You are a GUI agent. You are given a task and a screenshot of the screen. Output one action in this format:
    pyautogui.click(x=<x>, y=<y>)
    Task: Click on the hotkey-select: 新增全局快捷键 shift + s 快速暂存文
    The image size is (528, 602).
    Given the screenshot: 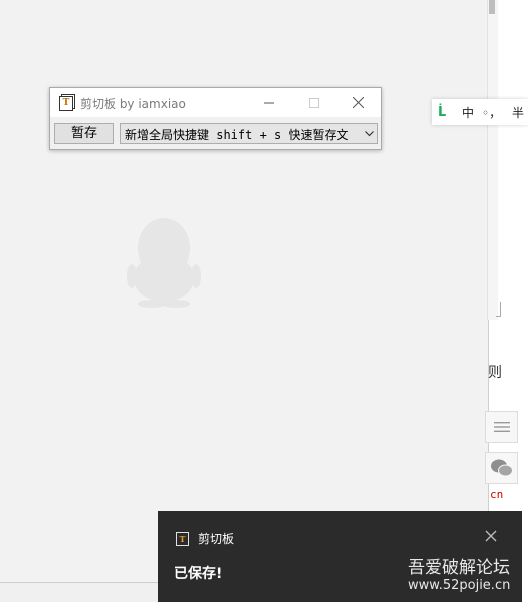 What is the action you would take?
    pyautogui.click(x=249, y=133)
    